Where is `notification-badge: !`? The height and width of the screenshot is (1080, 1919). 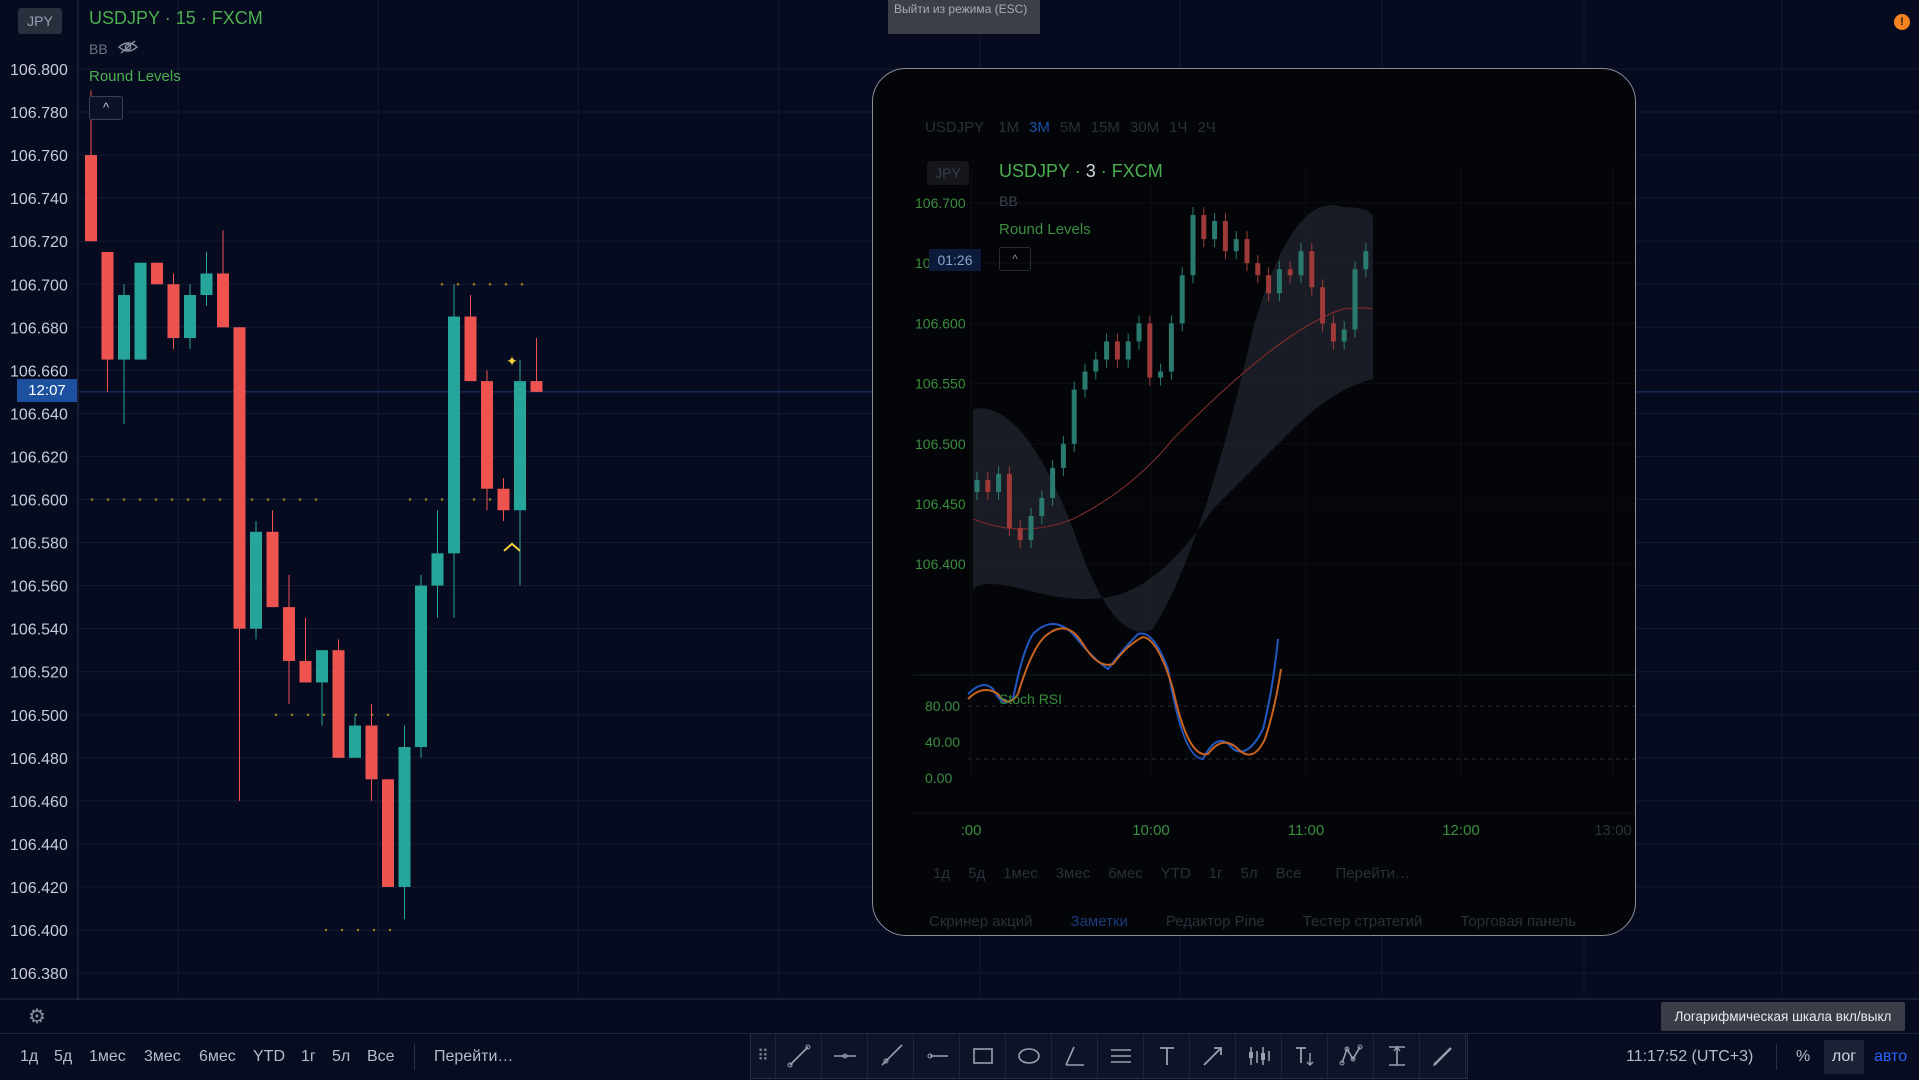
notification-badge: ! is located at coordinates (1902, 22).